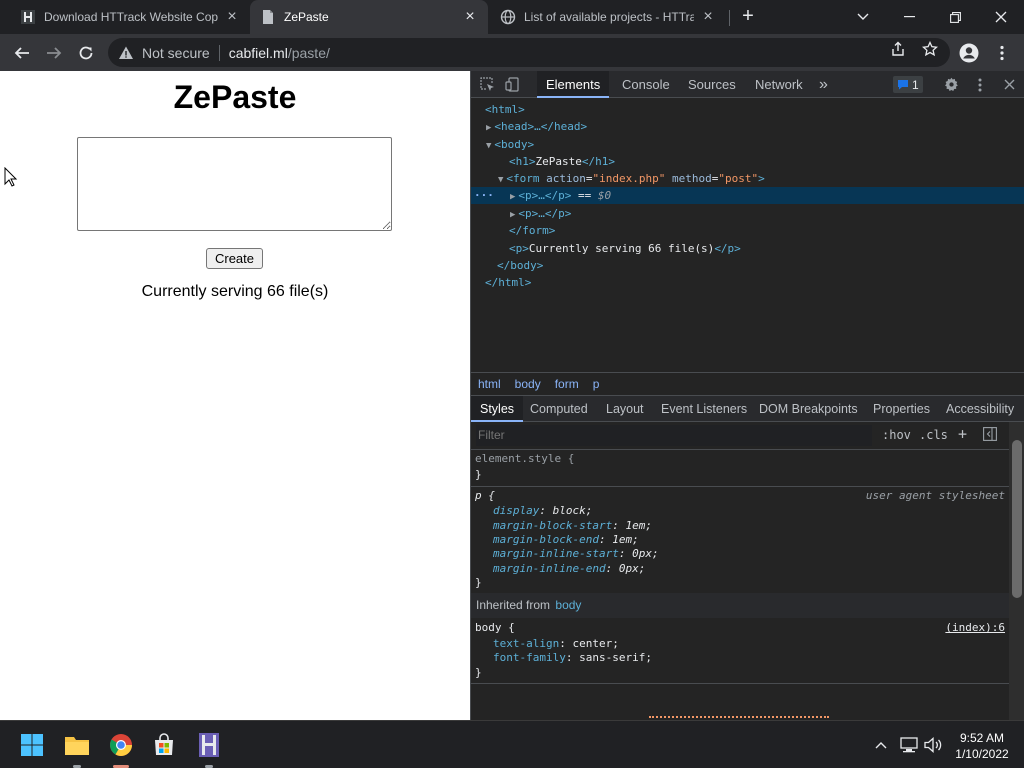  What do you see at coordinates (747, 144) in the screenshot?
I see `dom-node-body: ▼ <body>` at bounding box center [747, 144].